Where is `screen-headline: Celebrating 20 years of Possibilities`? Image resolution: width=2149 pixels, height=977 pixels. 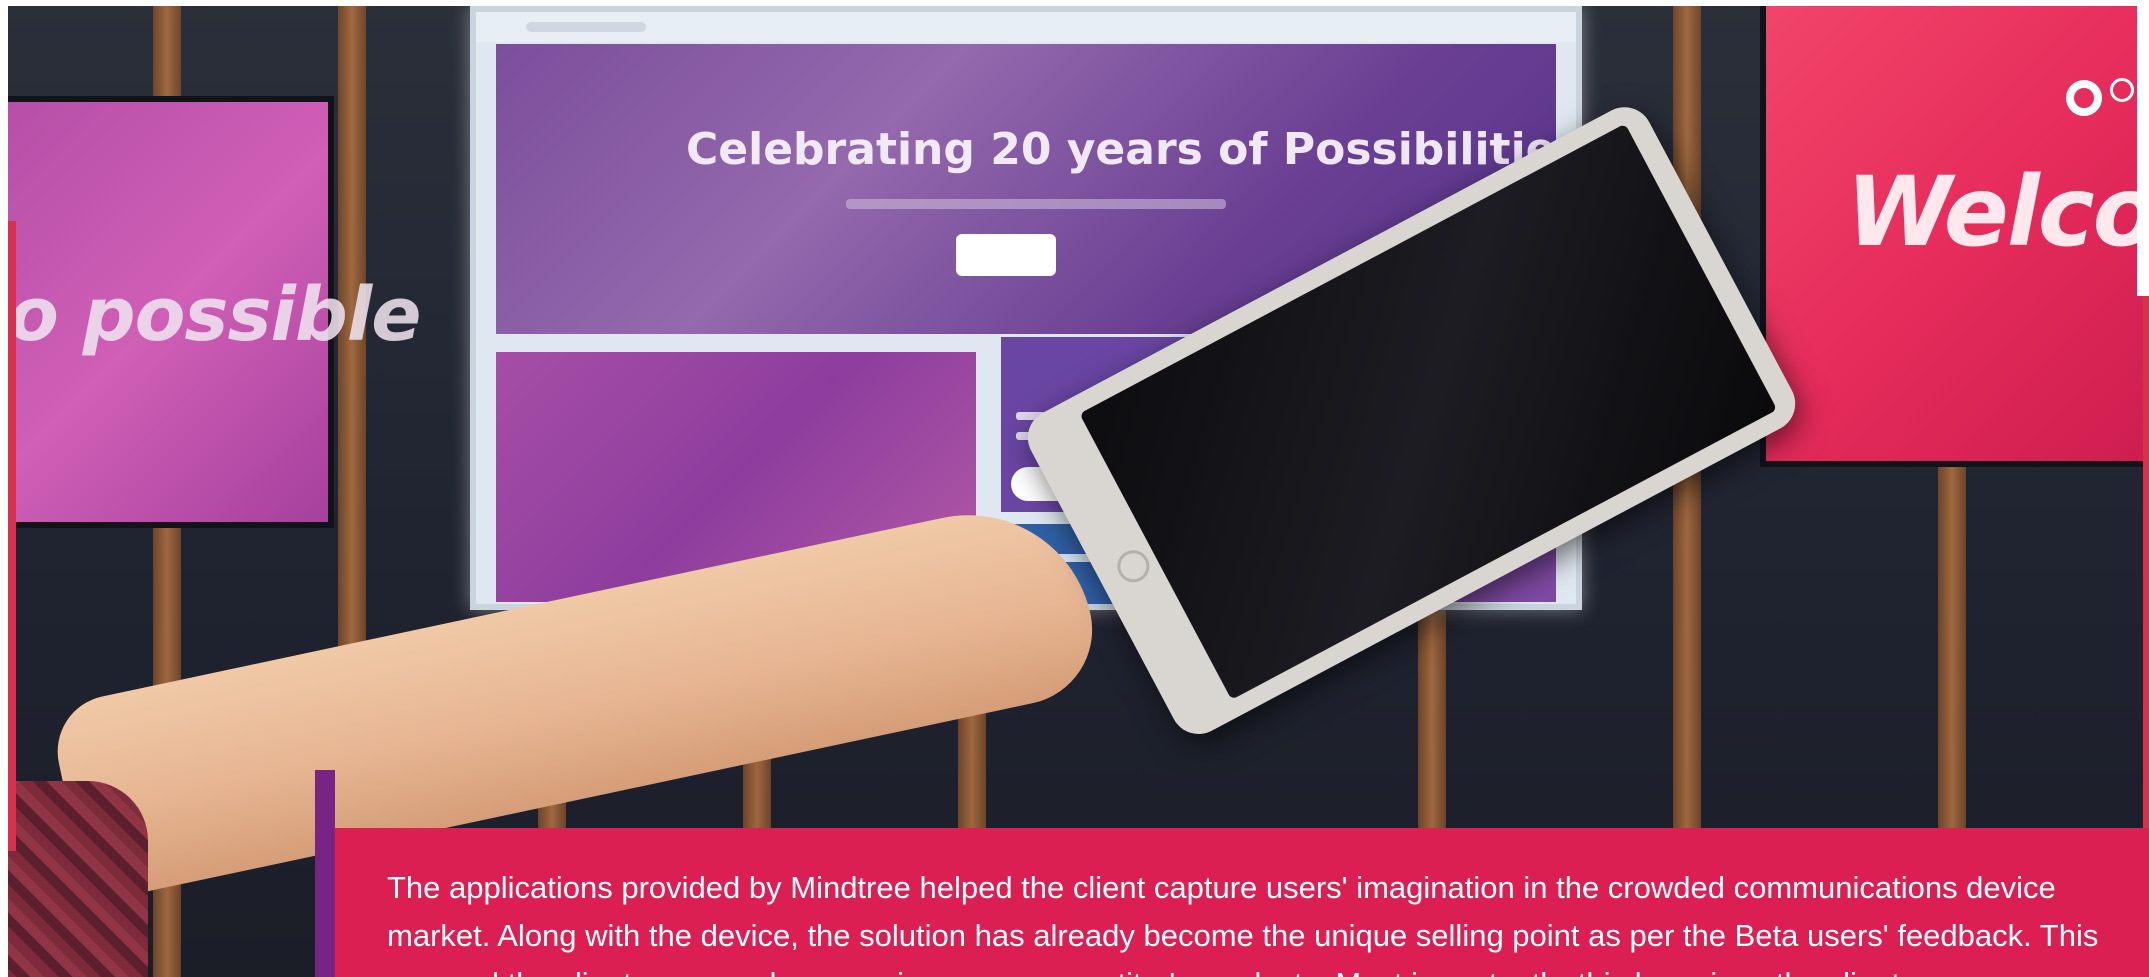
screen-headline: Celebrating 20 years of Possibilities is located at coordinates (1134, 149).